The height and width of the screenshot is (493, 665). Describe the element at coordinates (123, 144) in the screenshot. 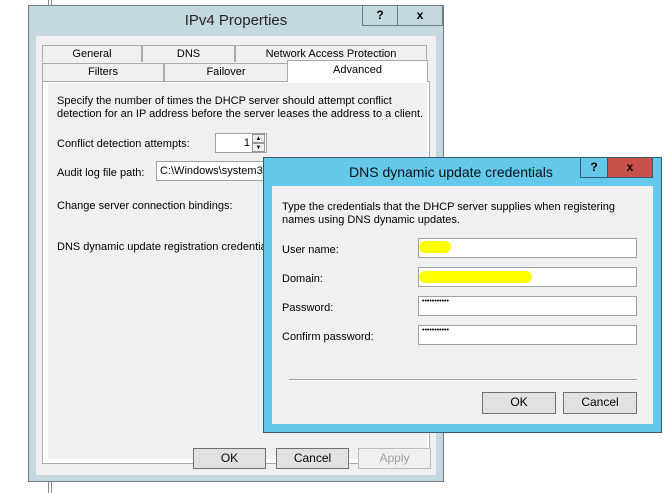

I see `conflict-attempts-label: Conflict detection attempts:` at that location.